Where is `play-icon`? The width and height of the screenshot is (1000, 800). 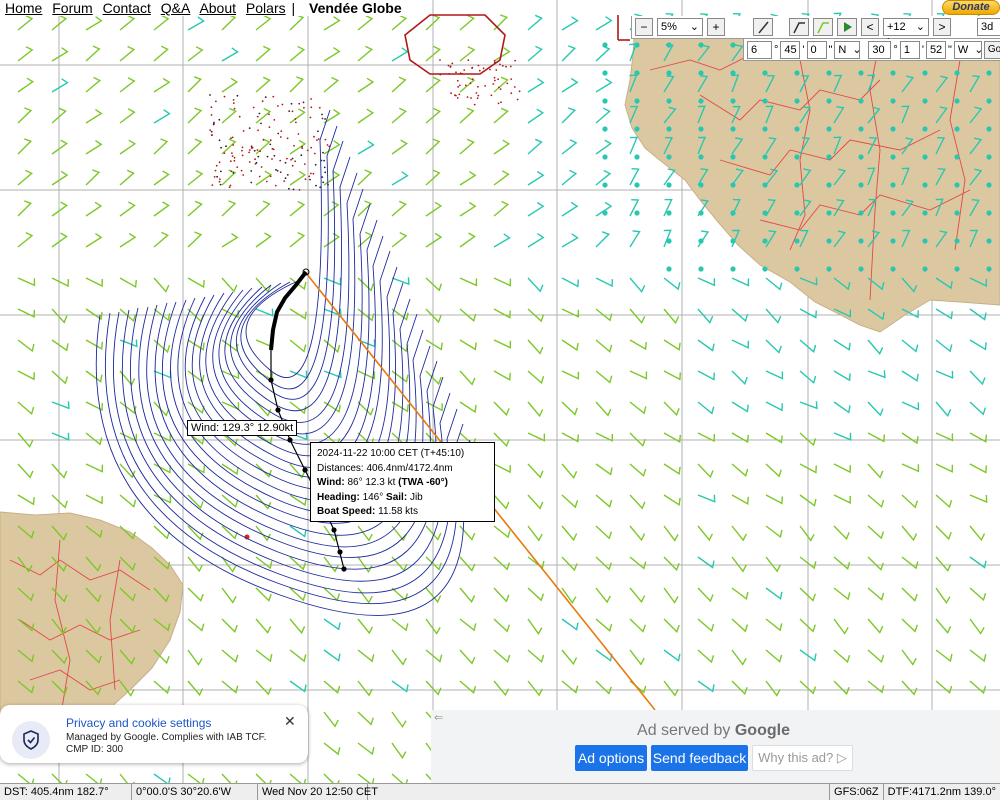 play-icon is located at coordinates (847, 27).